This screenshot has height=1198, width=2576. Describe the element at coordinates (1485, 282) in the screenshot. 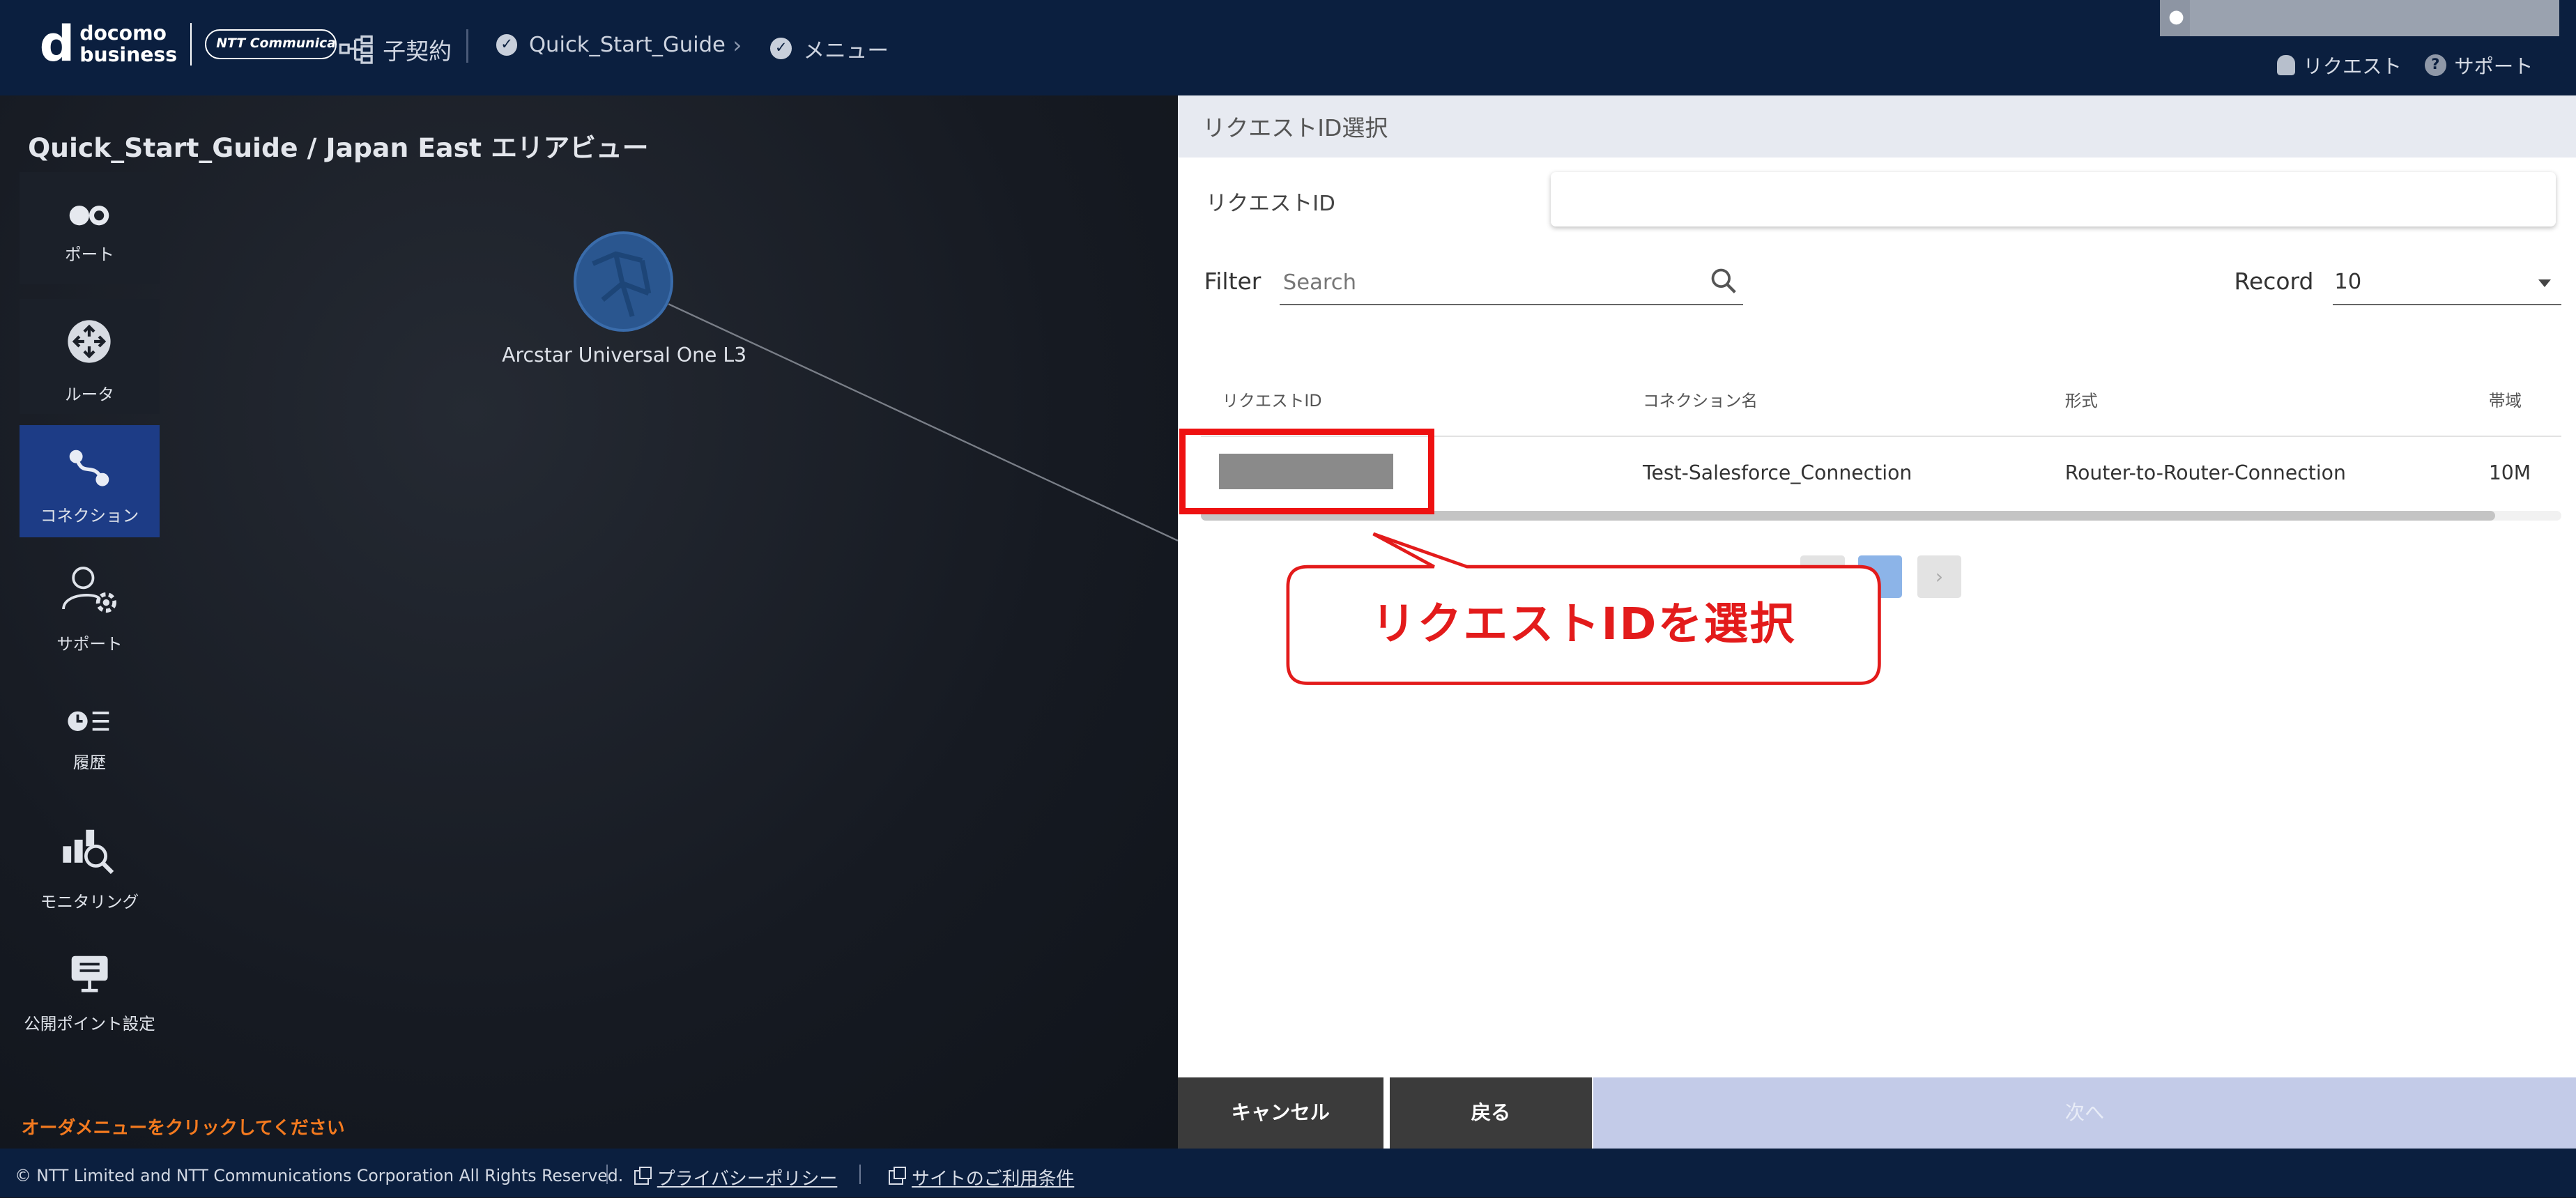

I see `search-input` at that location.